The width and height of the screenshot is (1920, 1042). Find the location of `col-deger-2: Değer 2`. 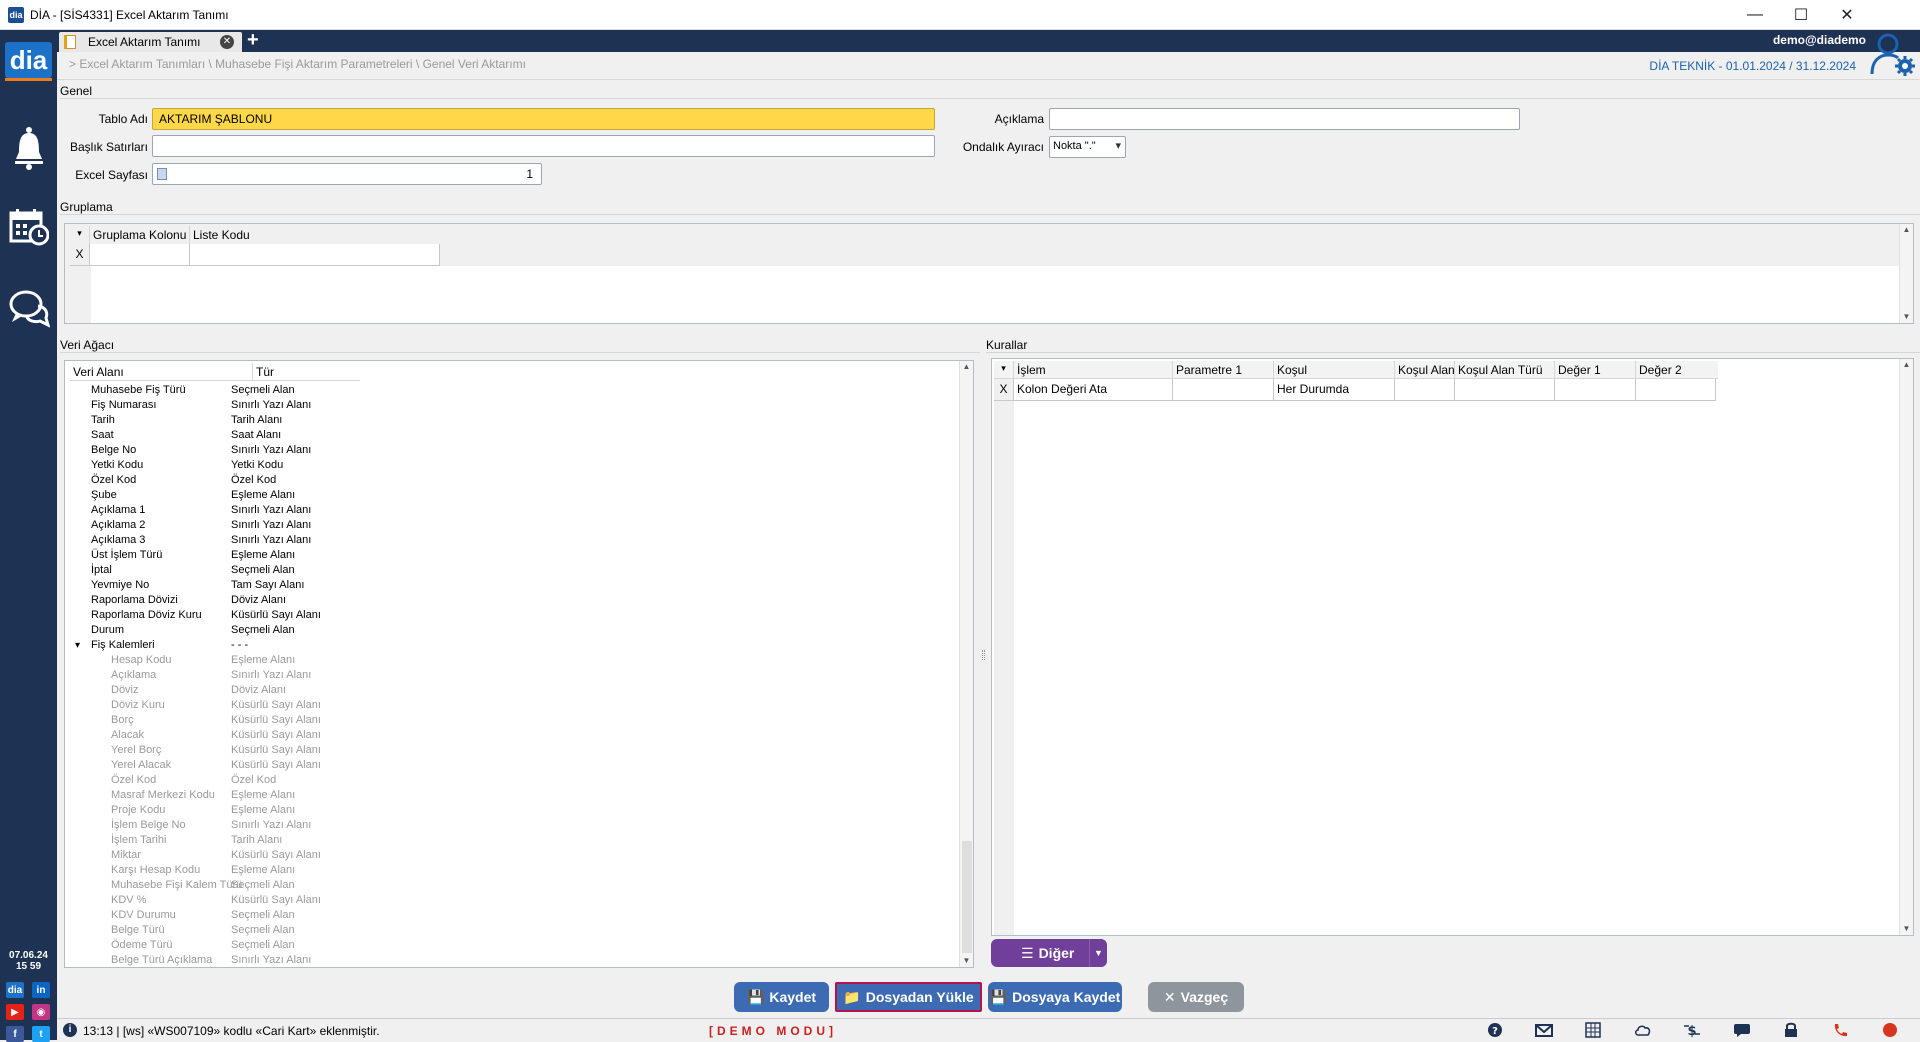

col-deger-2: Değer 2 is located at coordinates (1676, 369).